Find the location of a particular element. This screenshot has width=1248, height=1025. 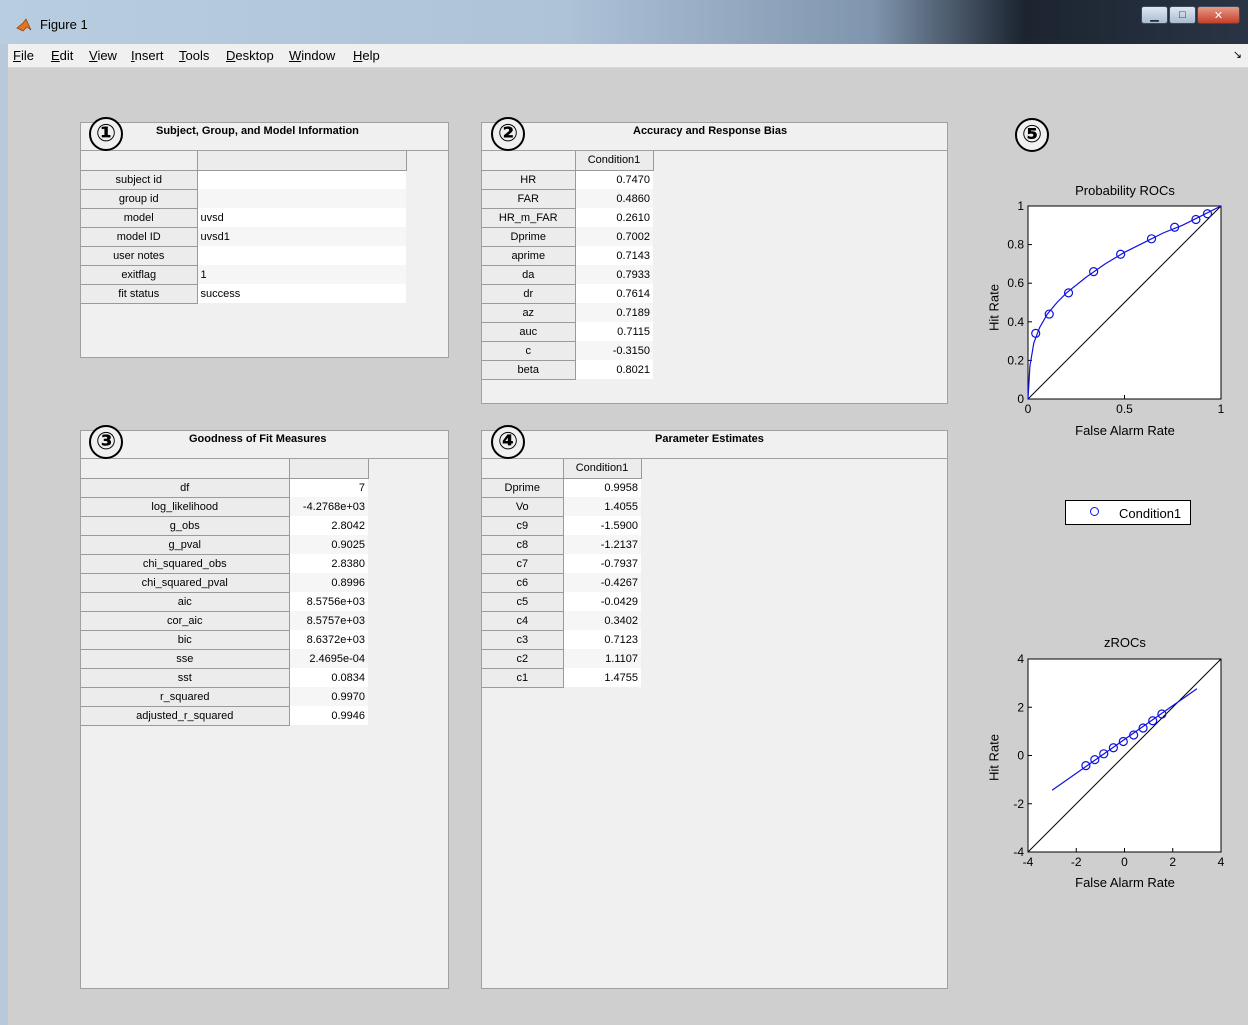

table-cell: -1.2137 is located at coordinates (602, 544).